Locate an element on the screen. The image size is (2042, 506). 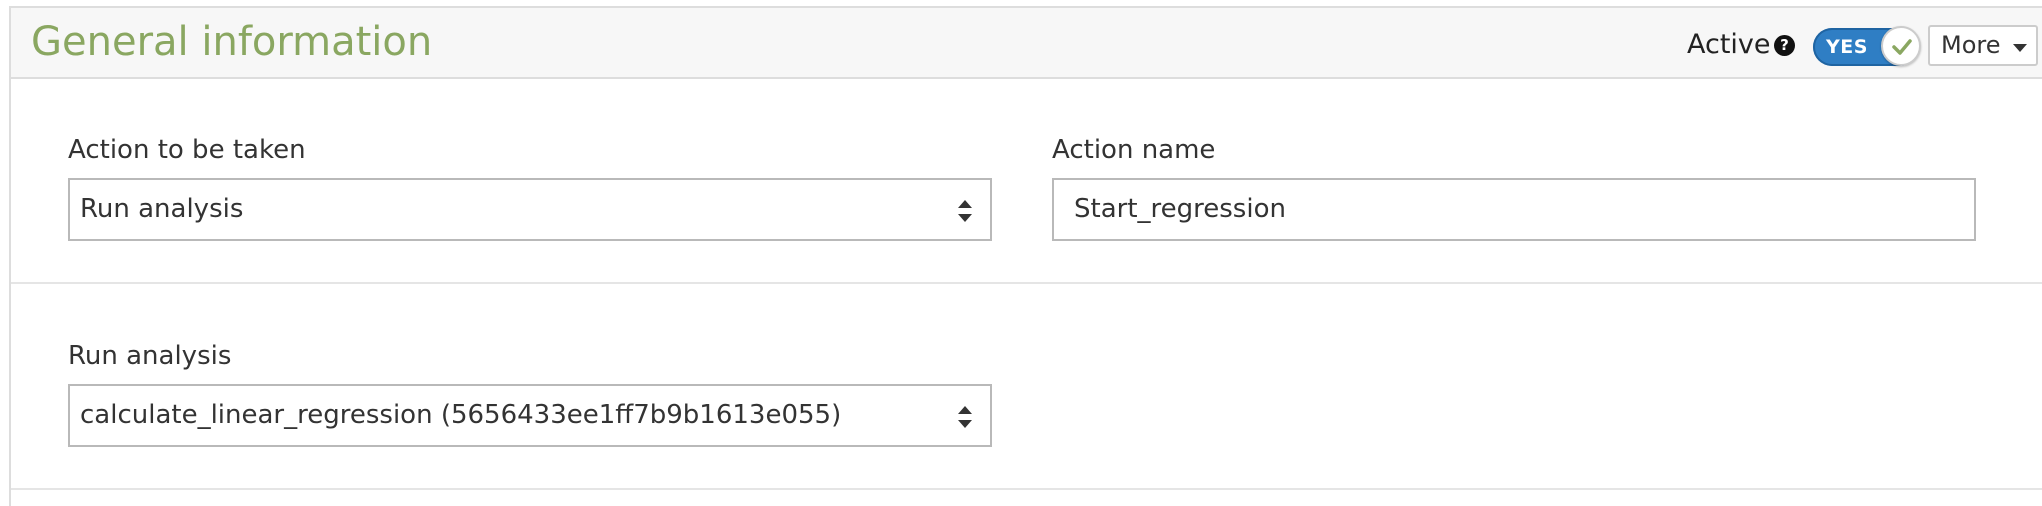
question-circle-icon: ? is located at coordinates (1784, 45).